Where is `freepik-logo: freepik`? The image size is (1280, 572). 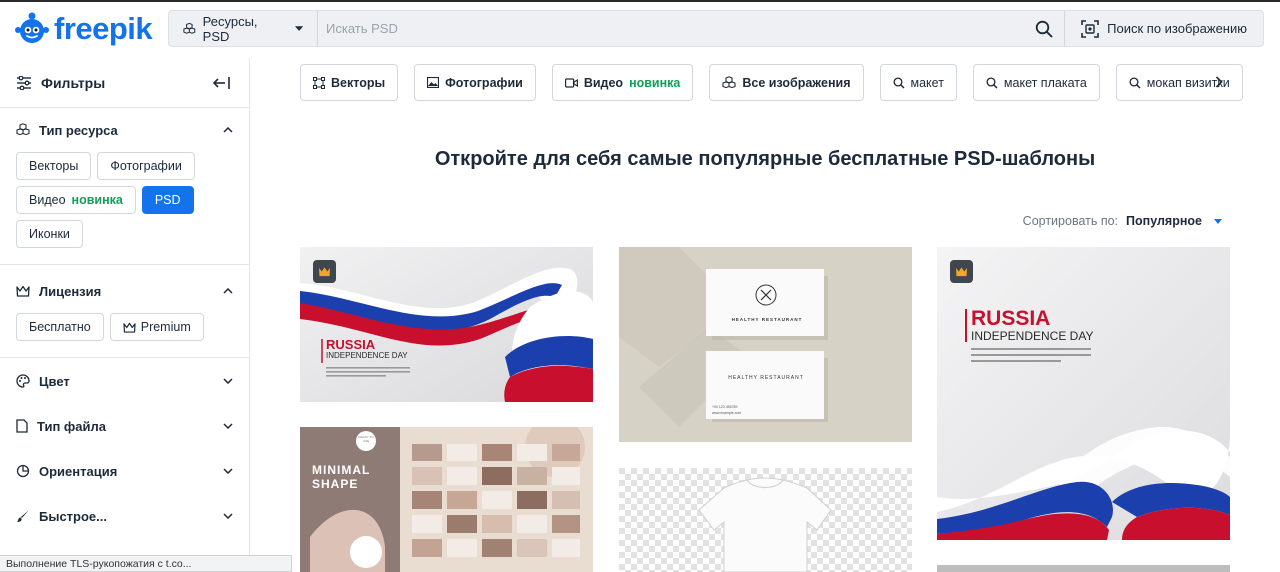
freepik-logo: freepik is located at coordinates (83, 29).